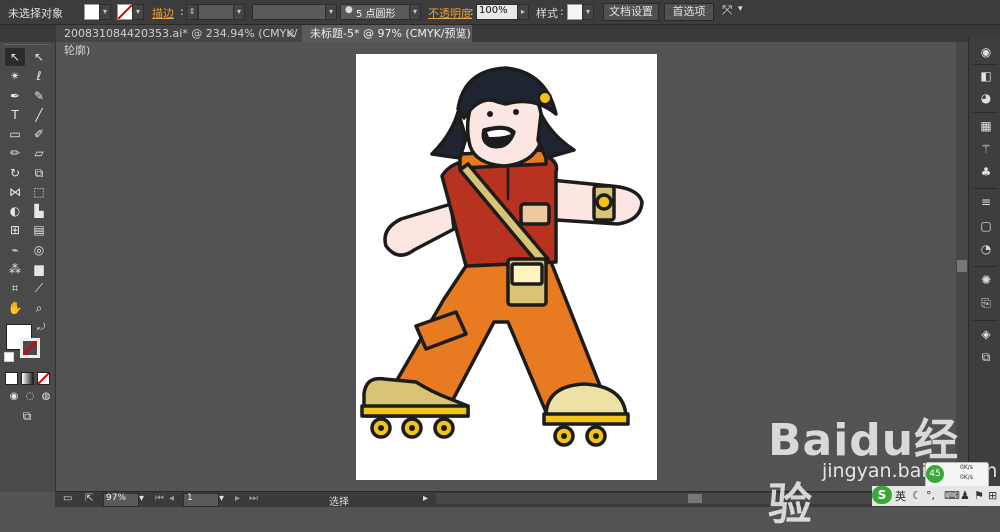 Image resolution: width=1000 pixels, height=532 pixels. I want to click on page-curl-icon: ◧, so click(986, 76).